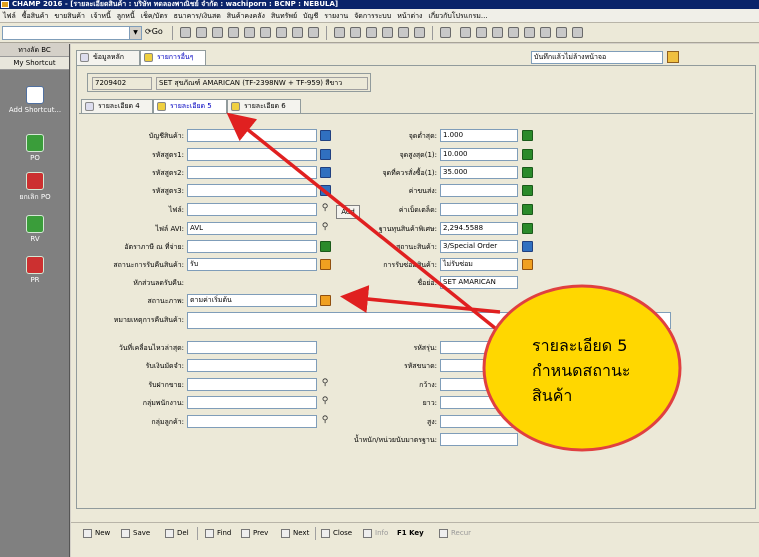  Describe the element at coordinates (420, 299) in the screenshot. I see `arrow-to-status-field` at that location.